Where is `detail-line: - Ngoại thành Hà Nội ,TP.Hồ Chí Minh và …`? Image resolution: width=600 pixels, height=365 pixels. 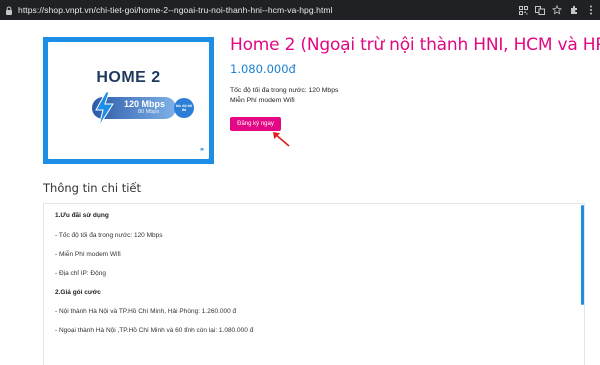
detail-line: - Ngoại thành Hà Nội ,TP.Hồ Chí Minh và … is located at coordinates (154, 330).